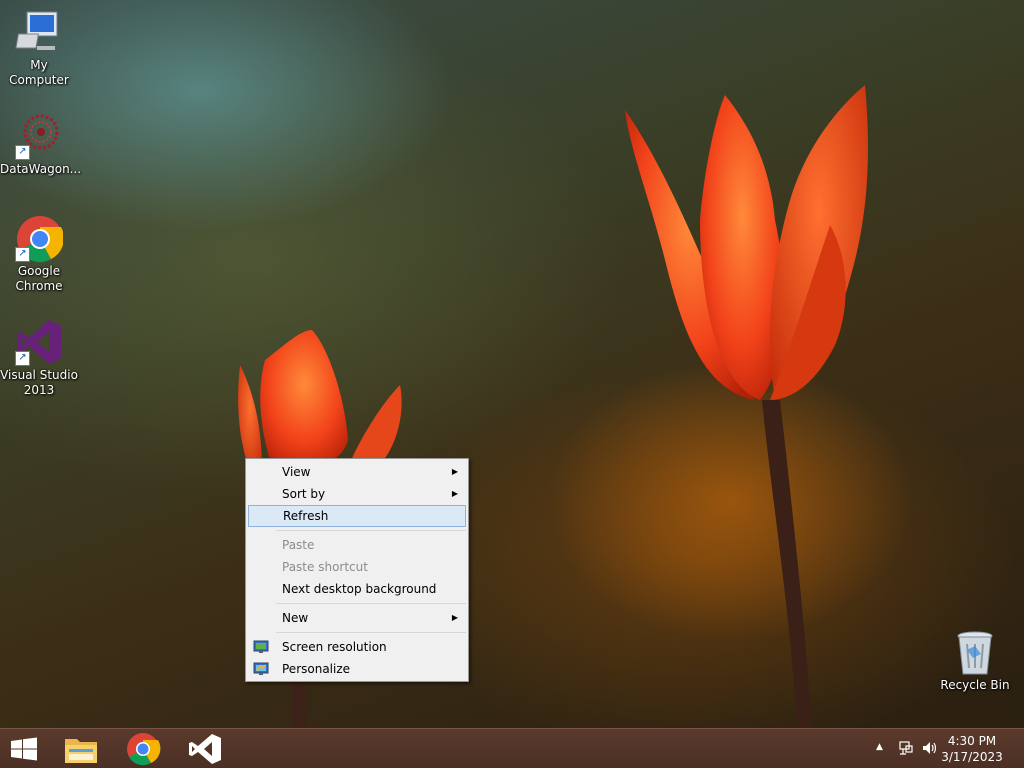 This screenshot has width=1024, height=770. What do you see at coordinates (316, 669) in the screenshot?
I see `menu-item-label: Personalize` at bounding box center [316, 669].